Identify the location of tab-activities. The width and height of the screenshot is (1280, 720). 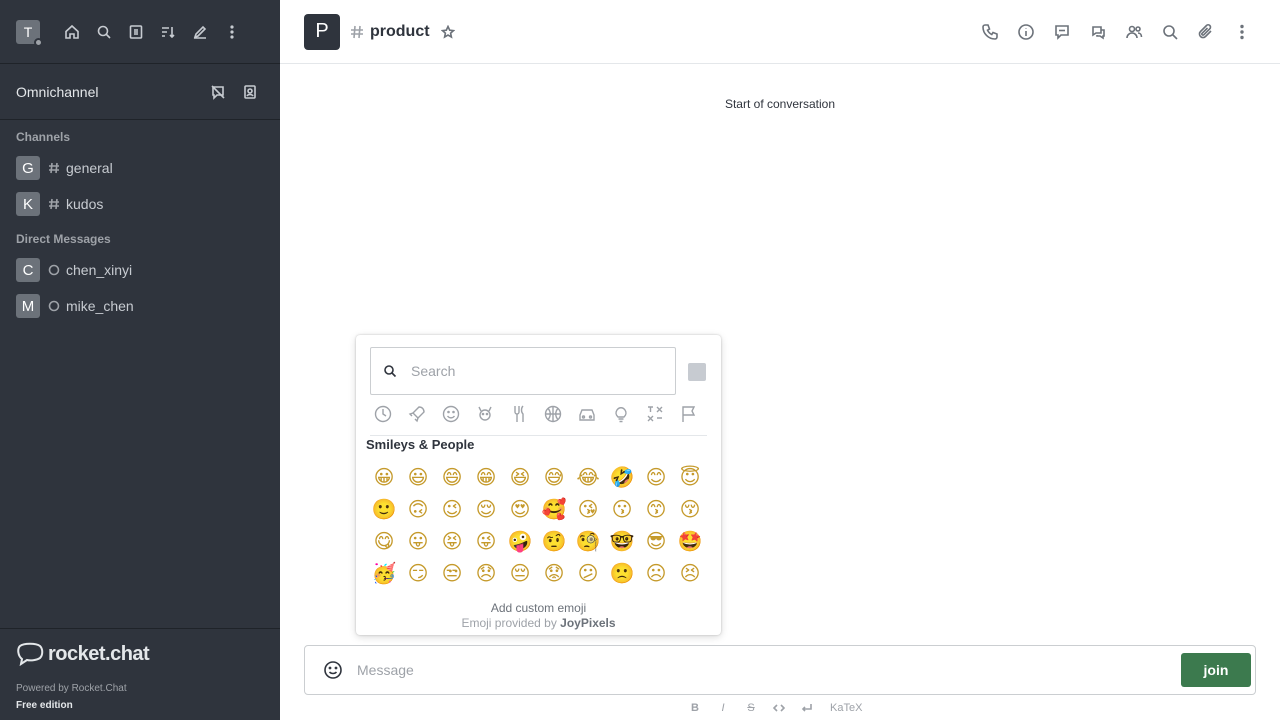
(553, 414).